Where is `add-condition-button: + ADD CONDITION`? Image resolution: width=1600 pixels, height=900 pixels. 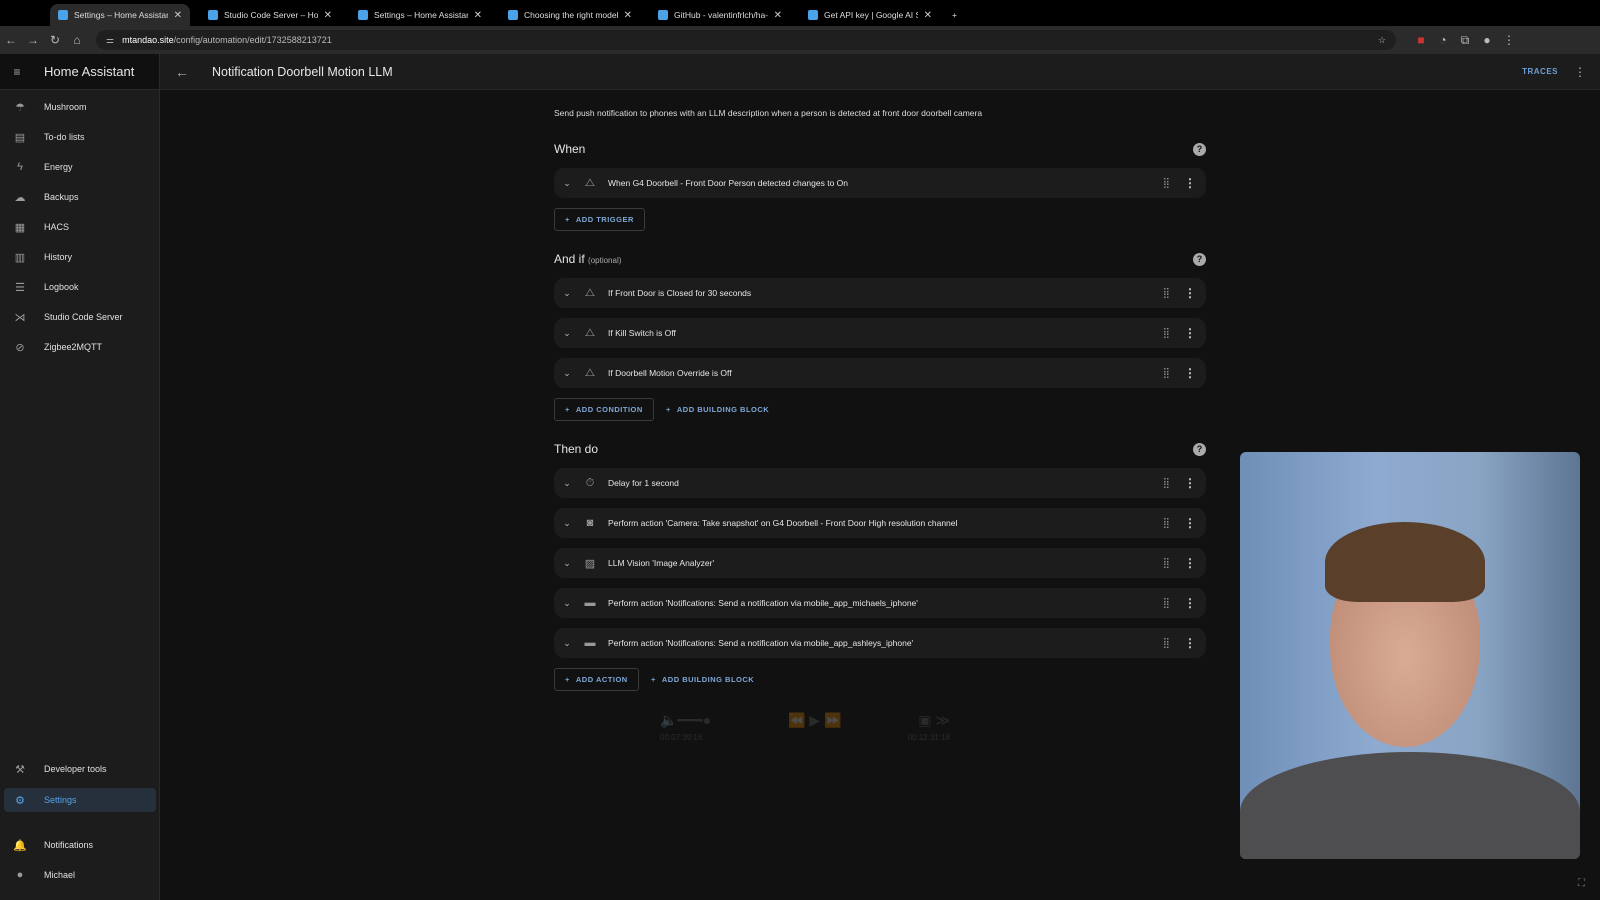 add-condition-button: + ADD CONDITION is located at coordinates (604, 409).